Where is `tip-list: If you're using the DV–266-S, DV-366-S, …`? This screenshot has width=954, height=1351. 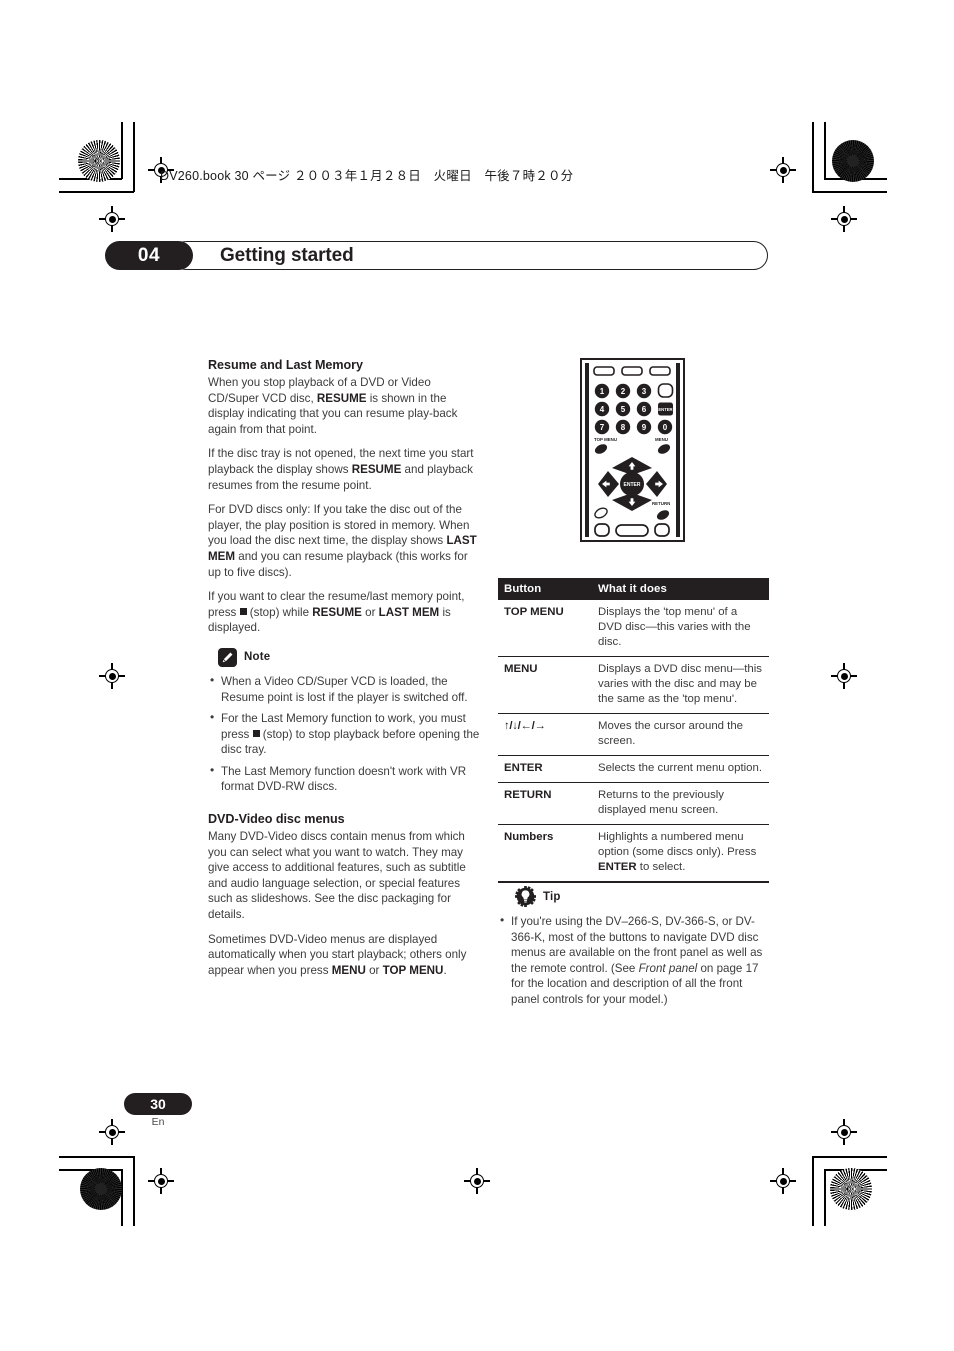
tip-list: If you're using the DV–266-S, DV-366-S, … is located at coordinates (634, 960).